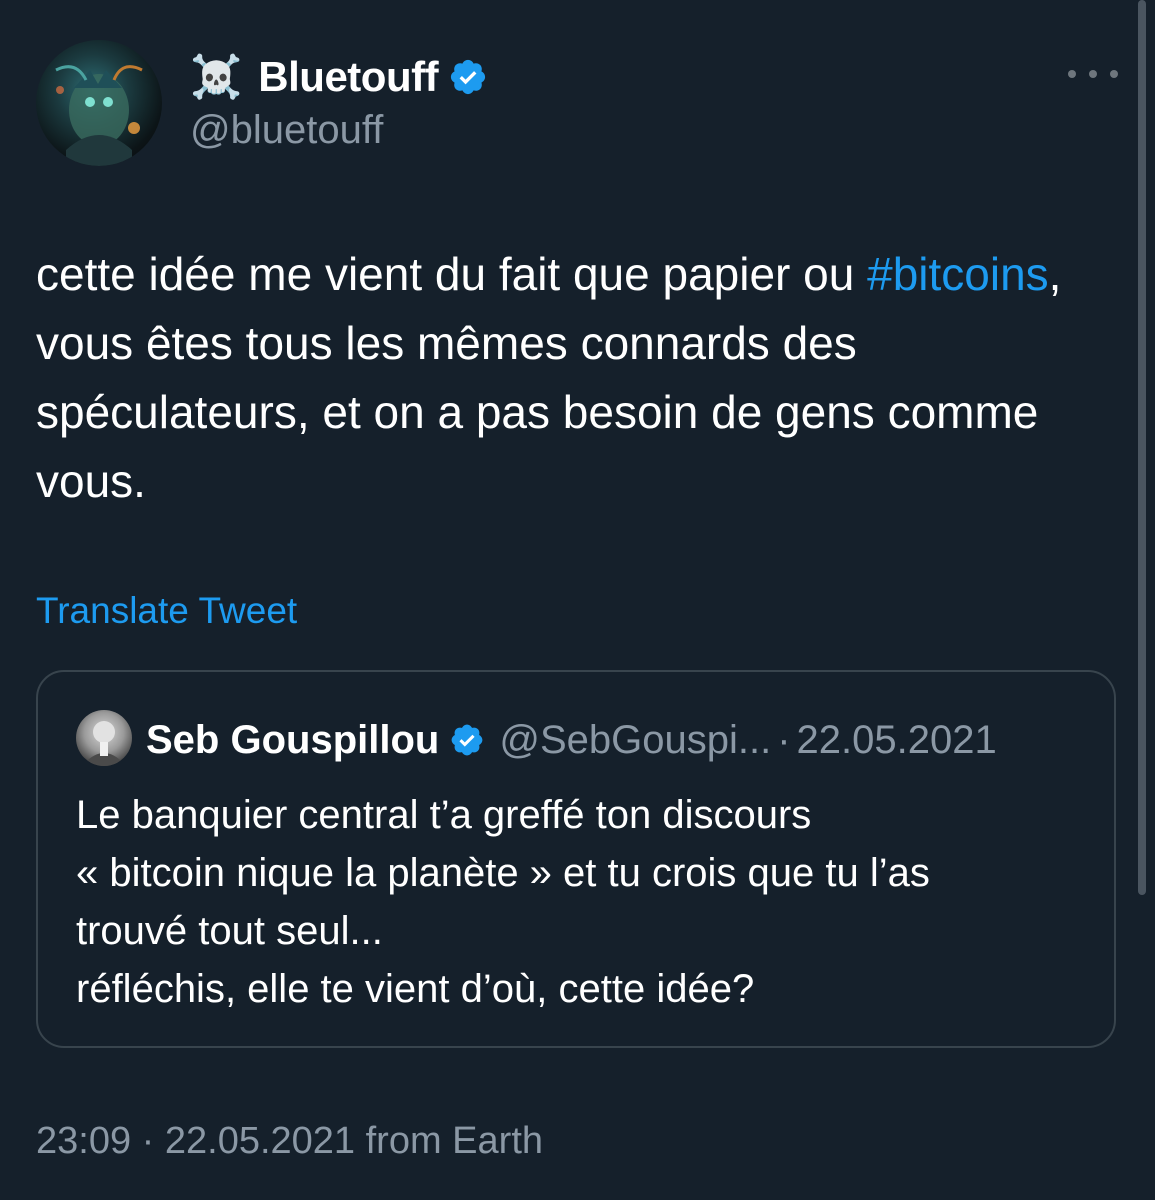 Image resolution: width=1155 pixels, height=1200 pixels. What do you see at coordinates (348, 77) in the screenshot?
I see `author-display-name: Bluetouff` at bounding box center [348, 77].